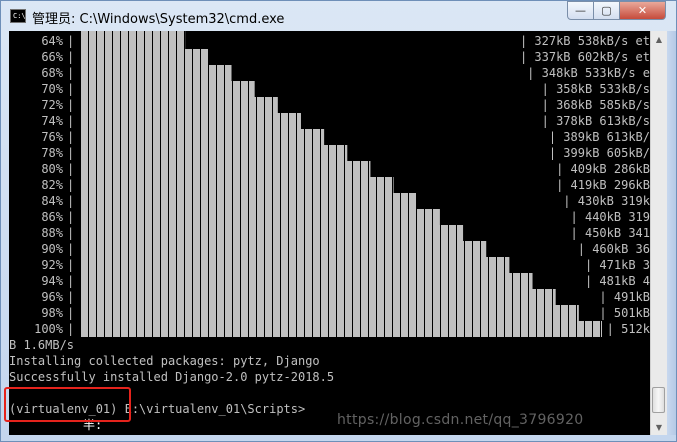 This screenshot has height=442, width=677. What do you see at coordinates (658, 233) in the screenshot?
I see `vertical-scrollbar: ▲ ▼` at bounding box center [658, 233].